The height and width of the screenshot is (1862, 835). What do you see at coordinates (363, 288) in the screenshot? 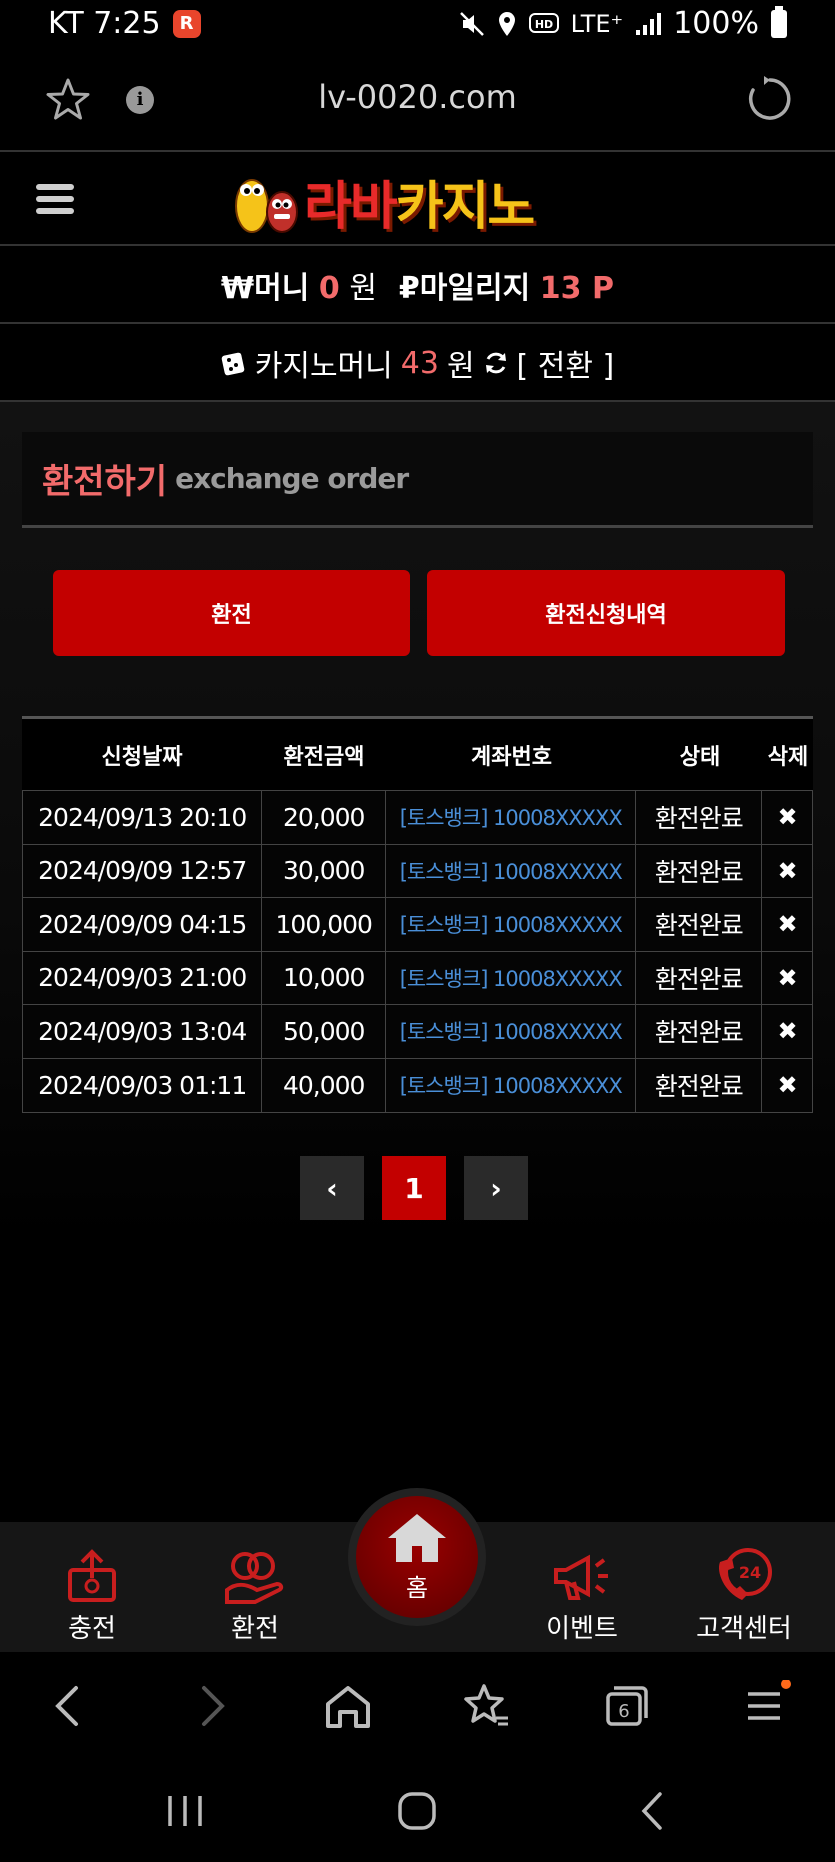
I see `money-unit: 원` at bounding box center [363, 288].